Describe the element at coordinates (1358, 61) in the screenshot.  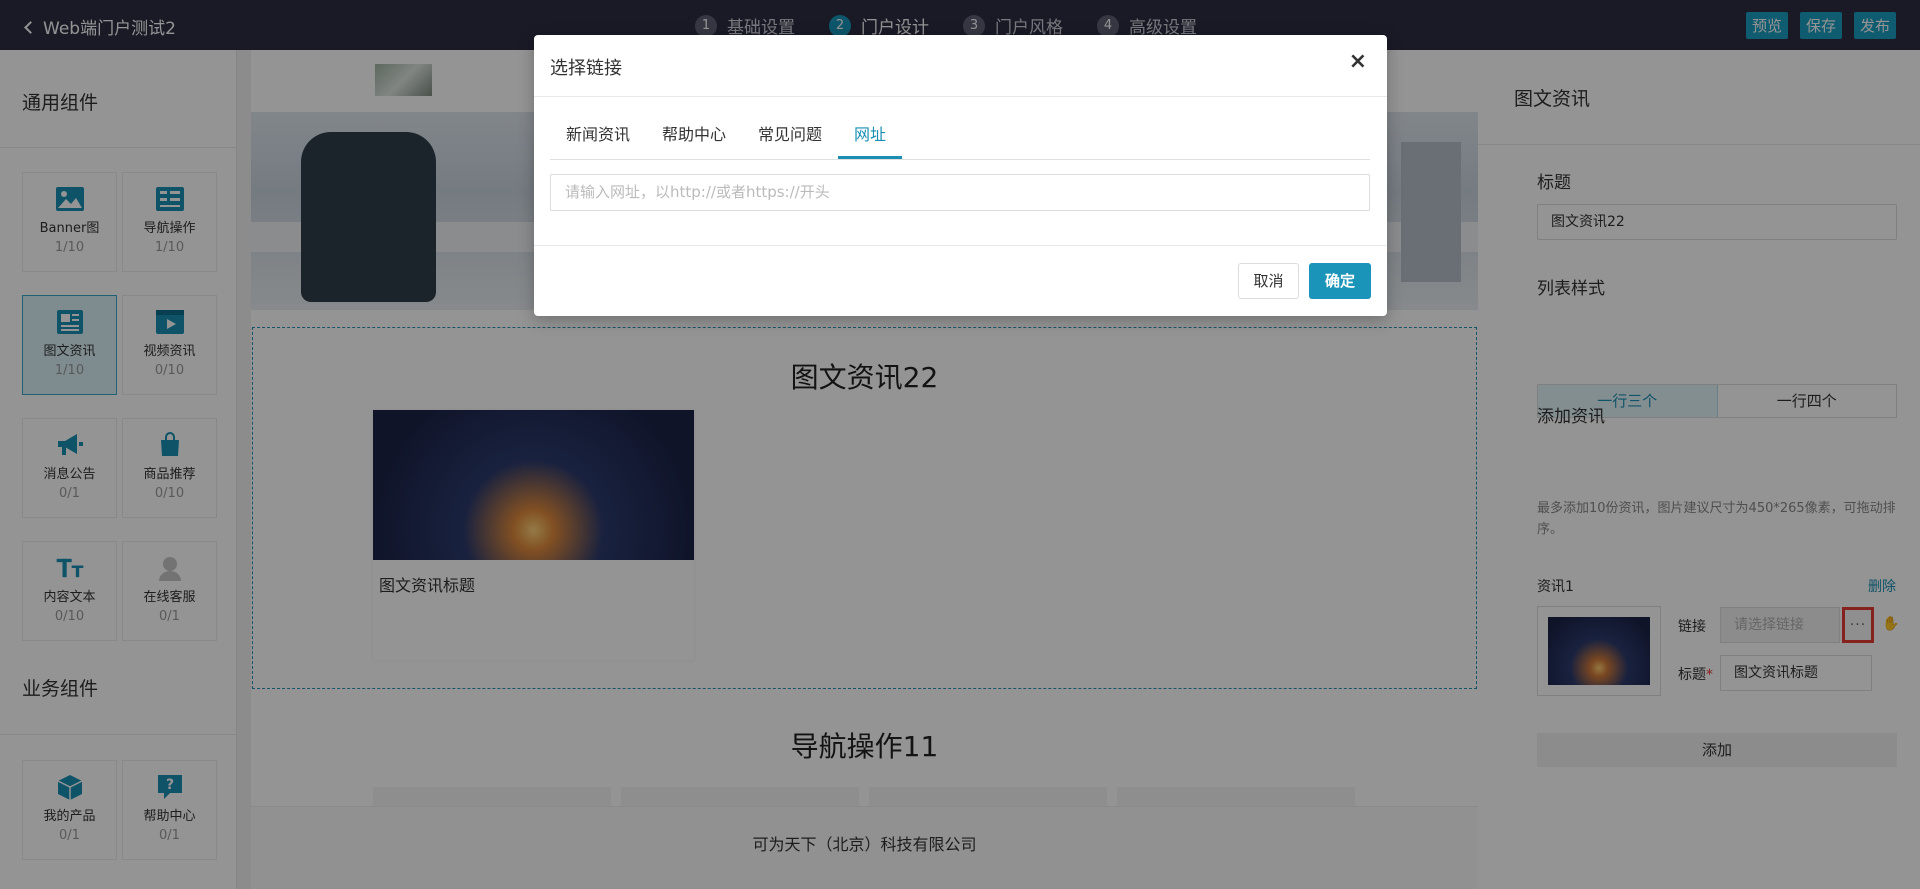
I see `close-icon: ×` at that location.